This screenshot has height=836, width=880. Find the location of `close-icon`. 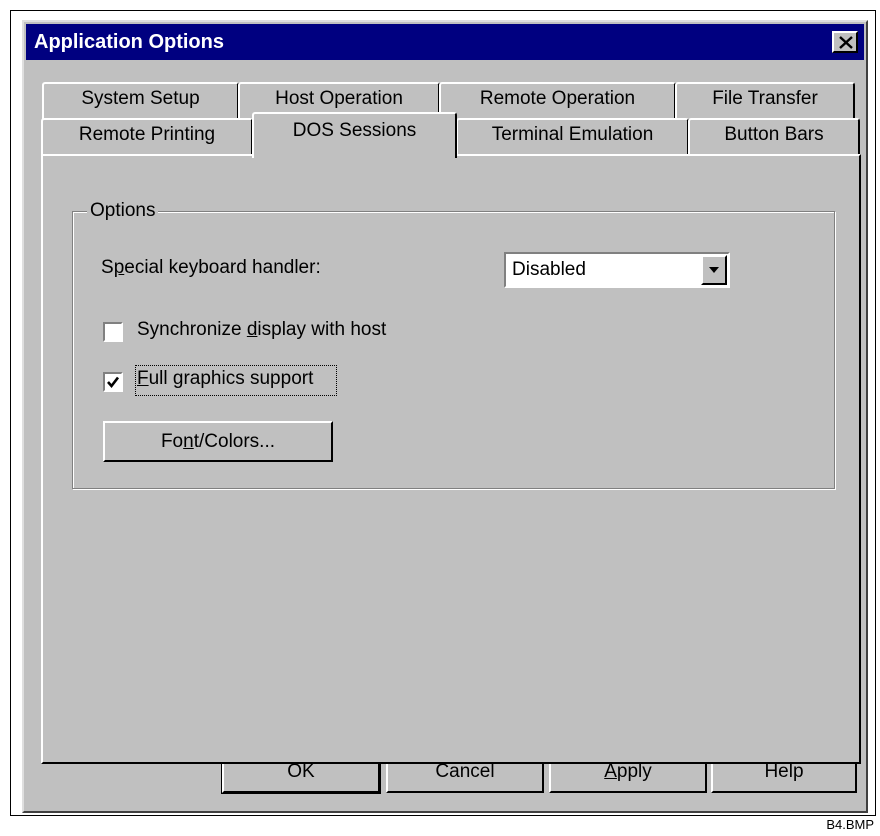

close-icon is located at coordinates (846, 42).